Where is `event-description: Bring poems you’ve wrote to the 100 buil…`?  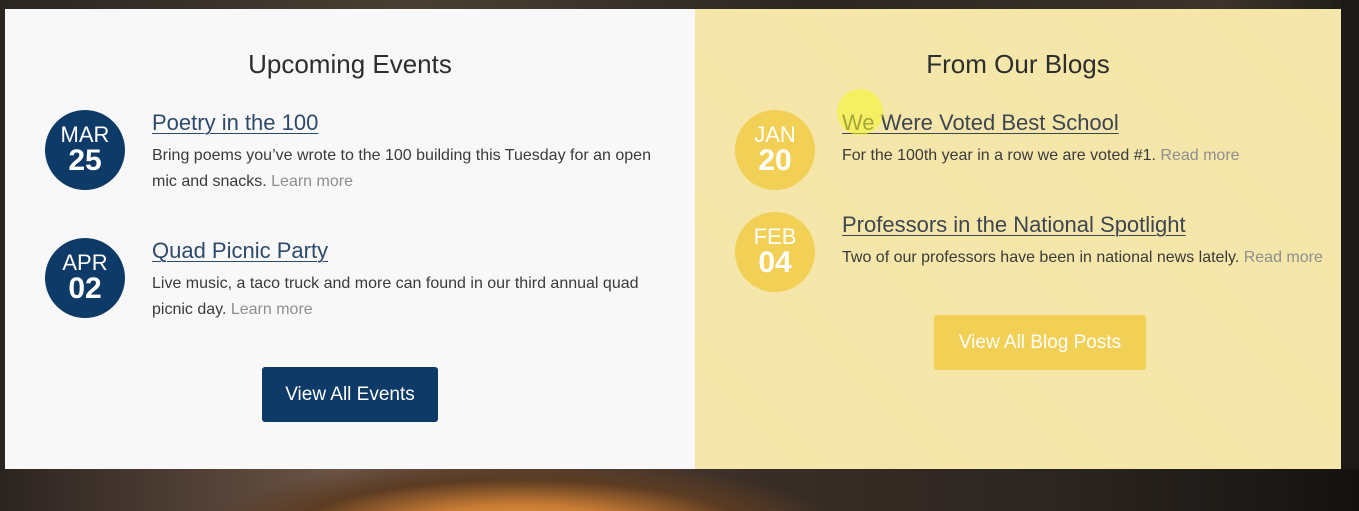
event-description: Bring poems you’ve wrote to the 100 buil… is located at coordinates (407, 169).